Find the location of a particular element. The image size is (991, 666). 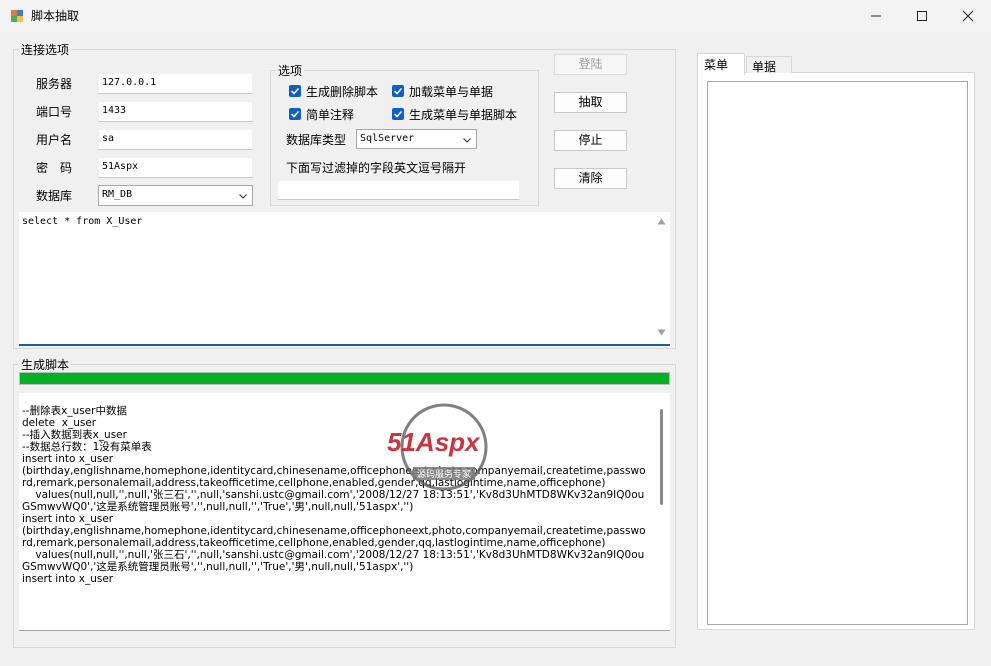

gen-delete-script-label: 生成删除脚本 is located at coordinates (342, 92).